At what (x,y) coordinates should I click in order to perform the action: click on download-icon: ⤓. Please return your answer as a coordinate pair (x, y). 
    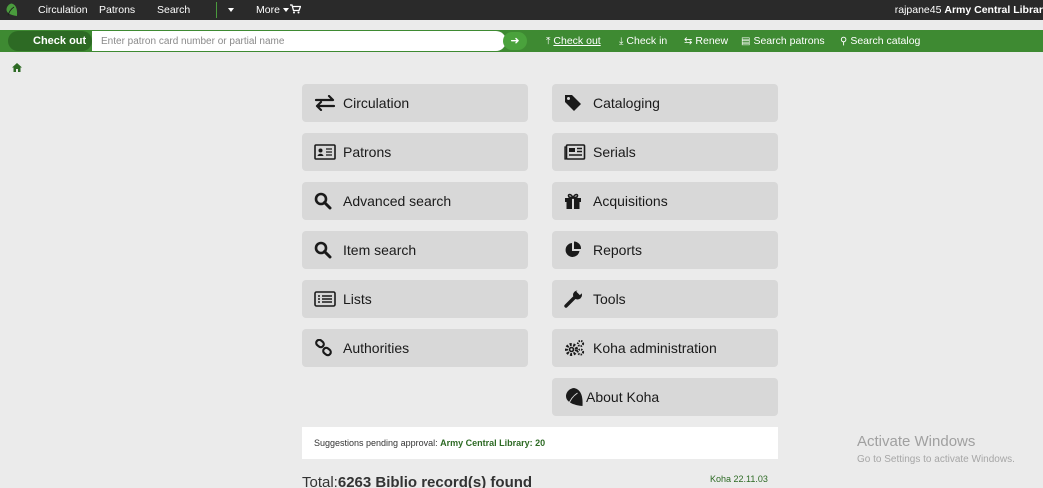
    Looking at the image, I should click on (621, 41).